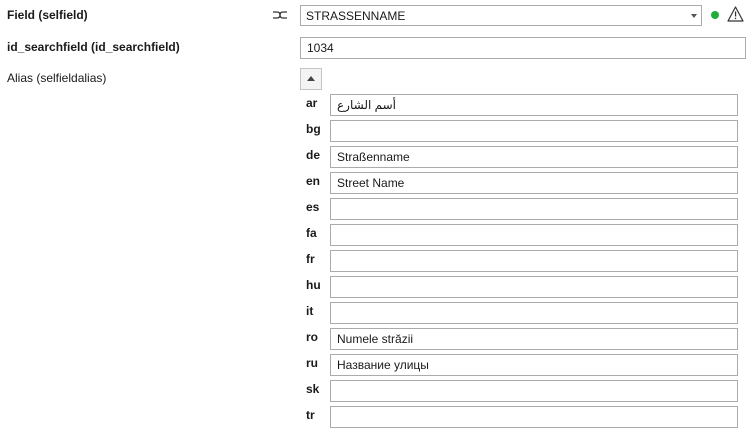 This screenshot has height=433, width=752. What do you see at coordinates (312, 337) in the screenshot?
I see `lang-code-ro: ro` at bounding box center [312, 337].